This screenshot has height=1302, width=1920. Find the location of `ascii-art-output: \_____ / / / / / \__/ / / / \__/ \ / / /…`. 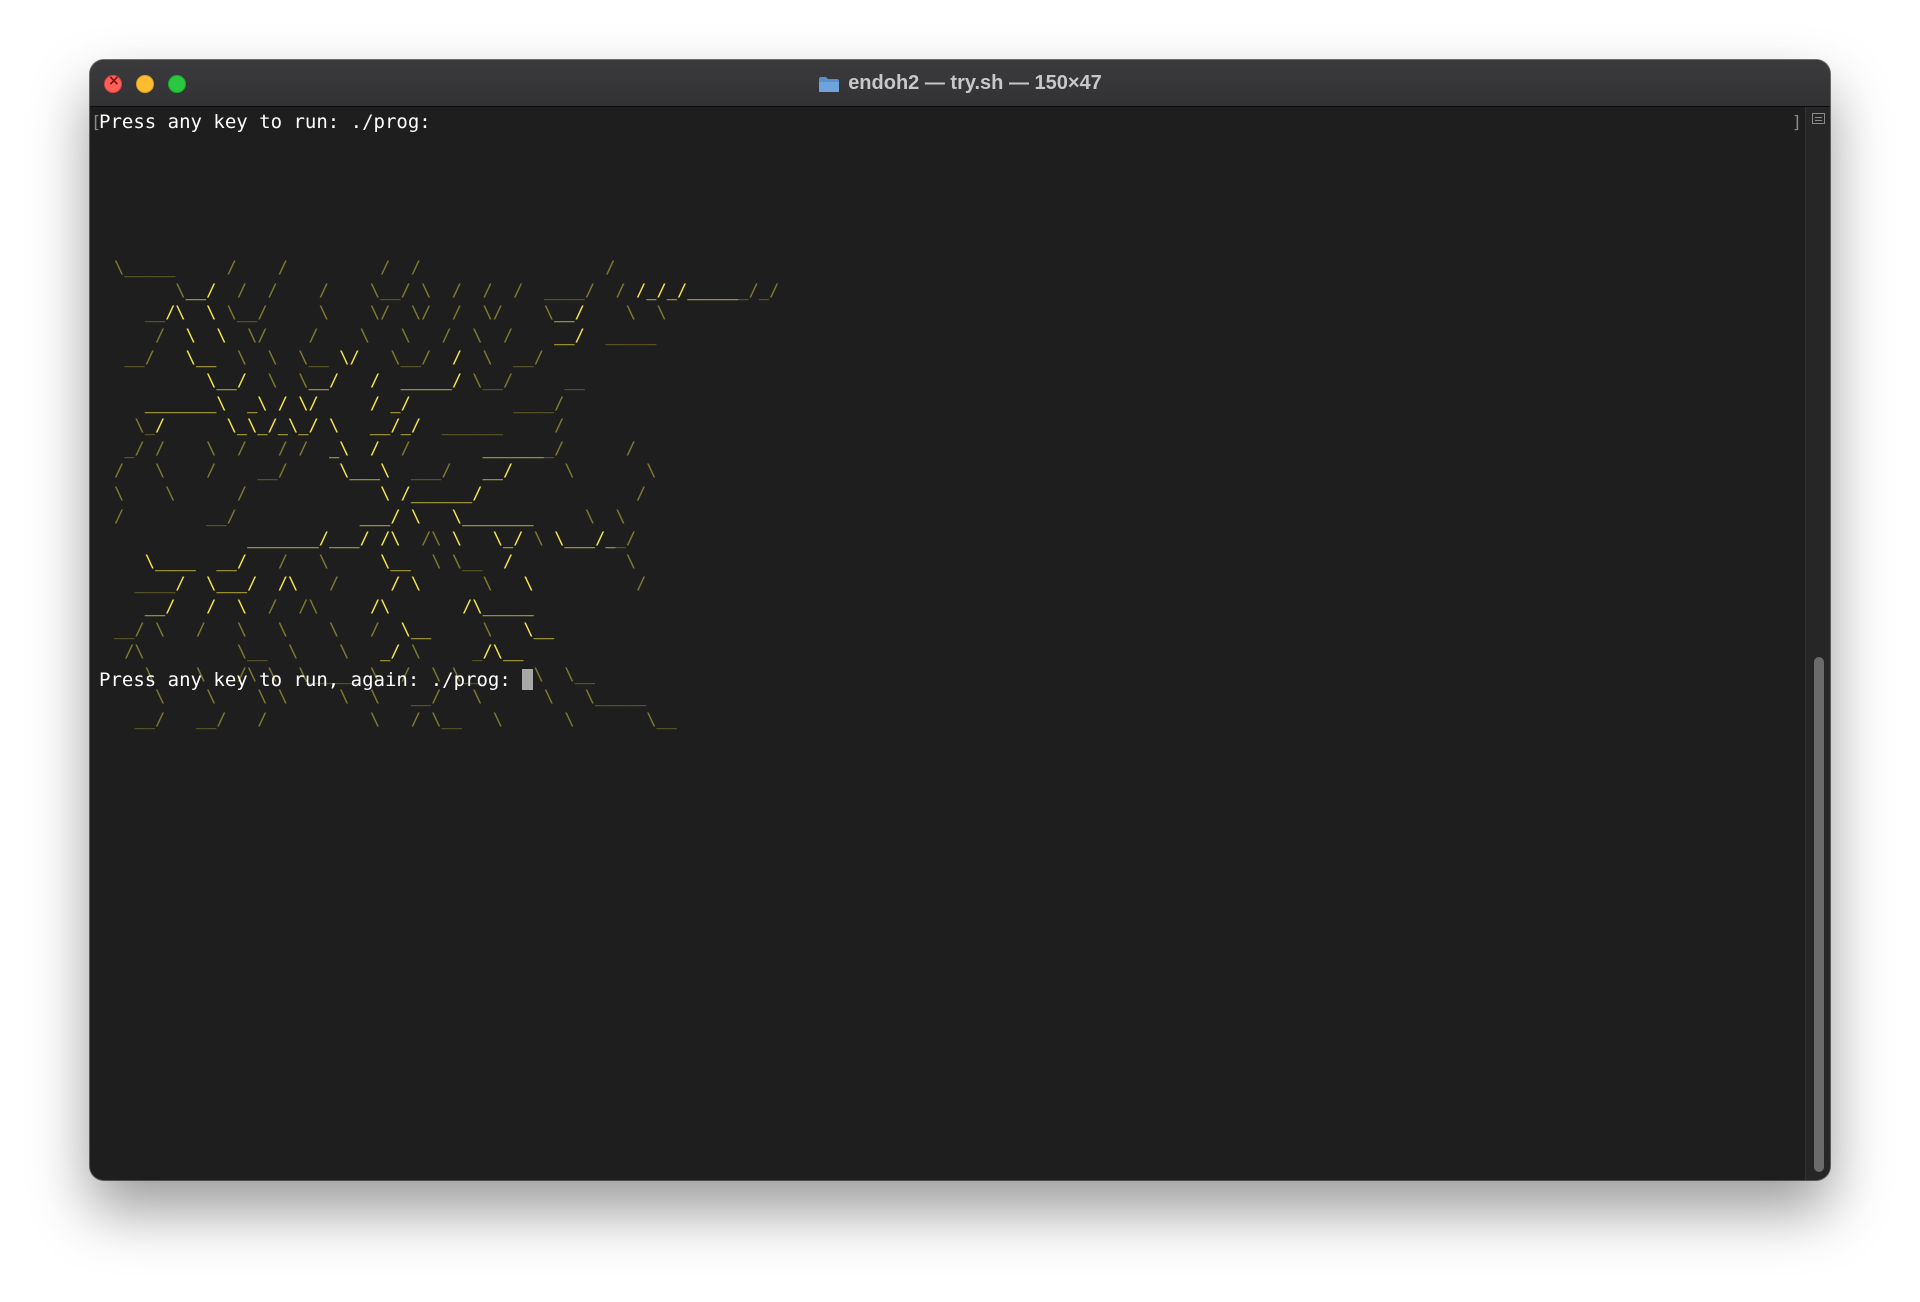

ascii-art-output: \_____ / / / / / \__/ / / / \__/ \ / / /… is located at coordinates (447, 494).